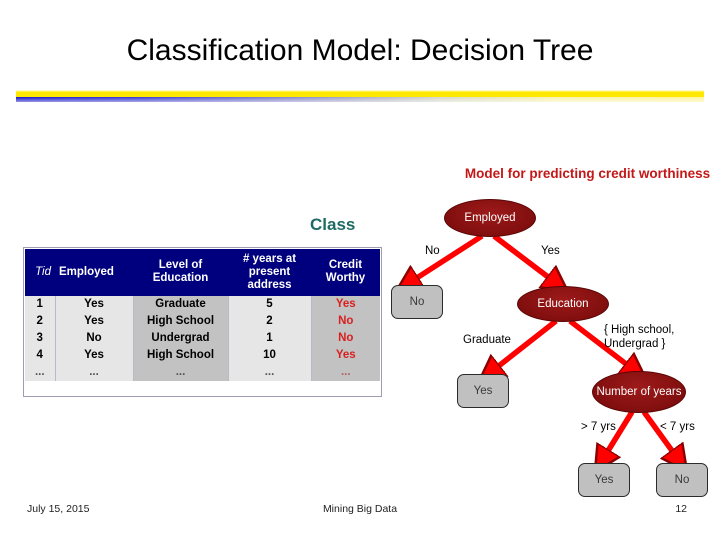 Image resolution: width=720 pixels, height=540 pixels. What do you see at coordinates (677, 427) in the screenshot?
I see `edge-label-years-lt7: < 7 yrs` at bounding box center [677, 427].